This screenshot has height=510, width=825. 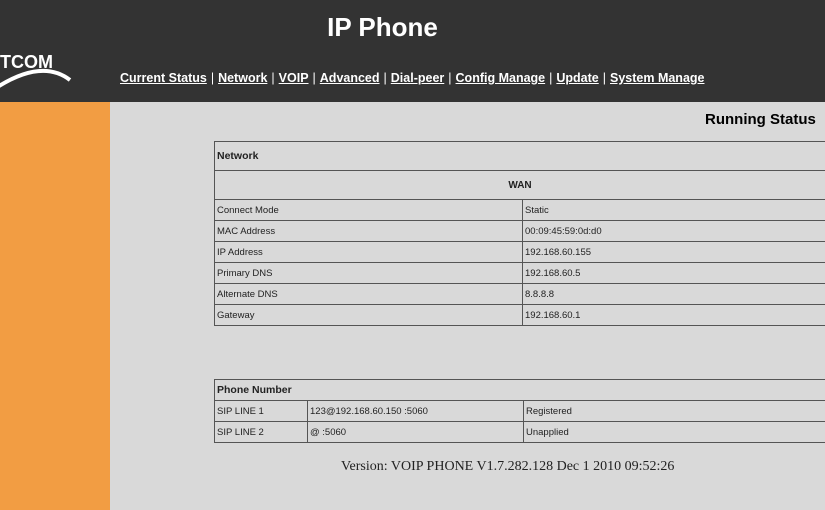 What do you see at coordinates (350, 78) in the screenshot?
I see `nav-advanced: Advanced` at bounding box center [350, 78].